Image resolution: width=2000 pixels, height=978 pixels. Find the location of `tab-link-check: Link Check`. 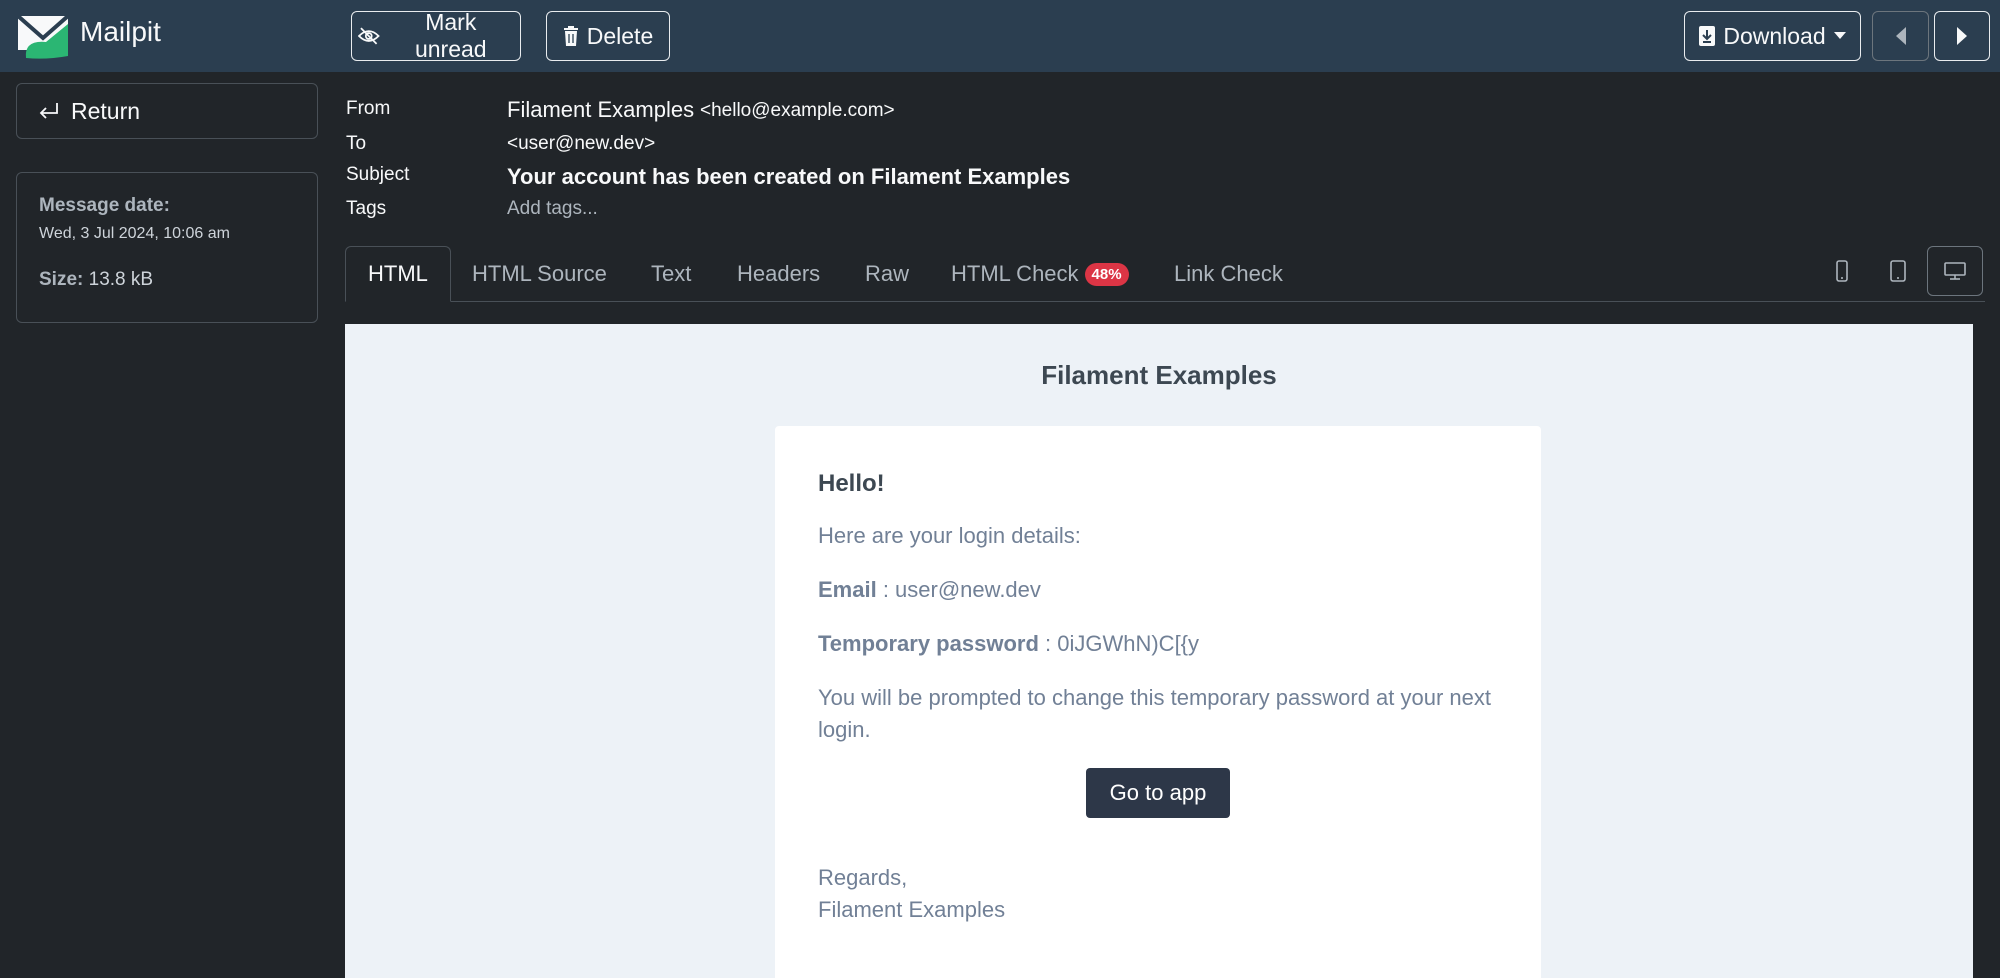

tab-link-check: Link Check is located at coordinates (1228, 274).